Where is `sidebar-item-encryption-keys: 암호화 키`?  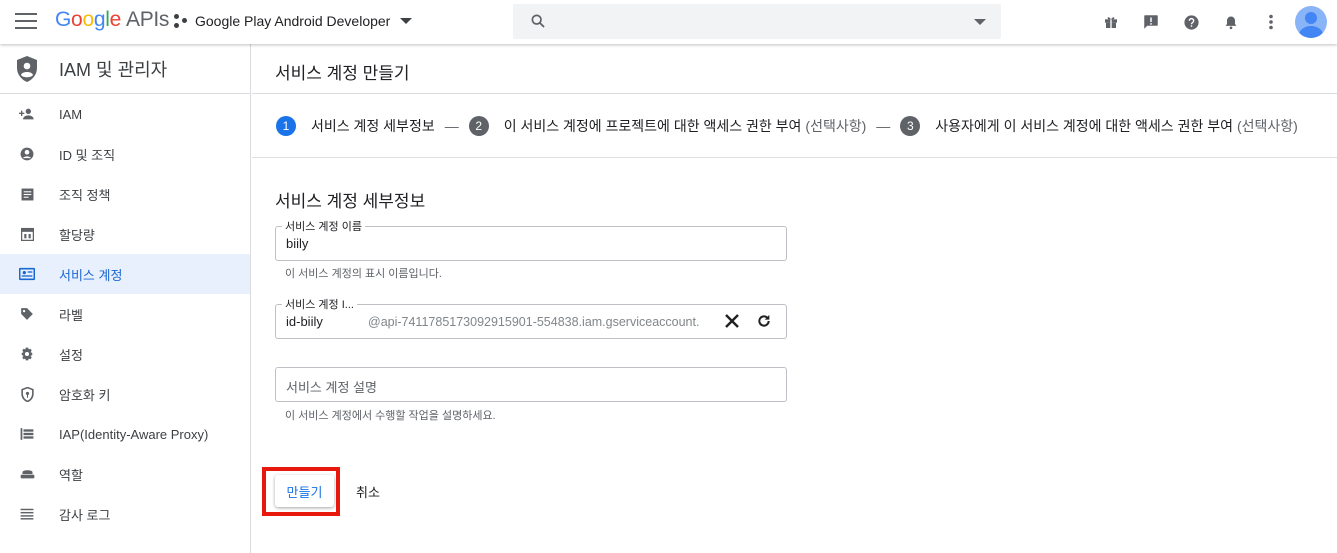 sidebar-item-encryption-keys: 암호화 키 is located at coordinates (125, 394).